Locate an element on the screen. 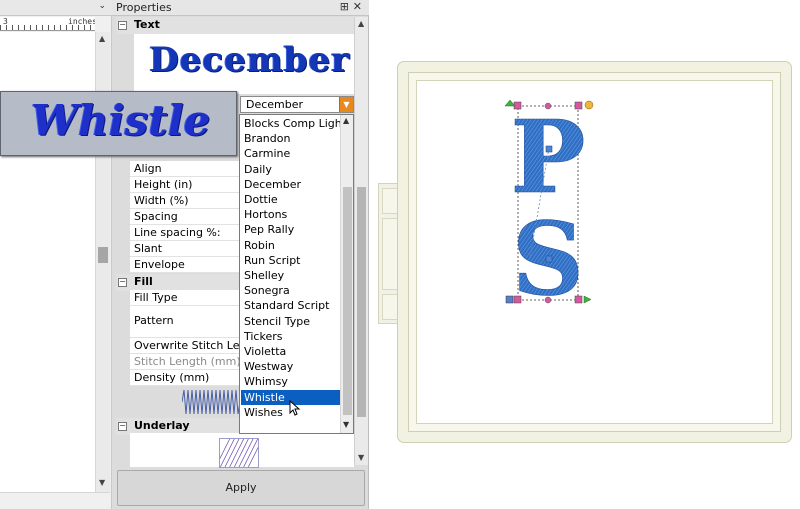  corner-handle-bl is located at coordinates (517, 299).